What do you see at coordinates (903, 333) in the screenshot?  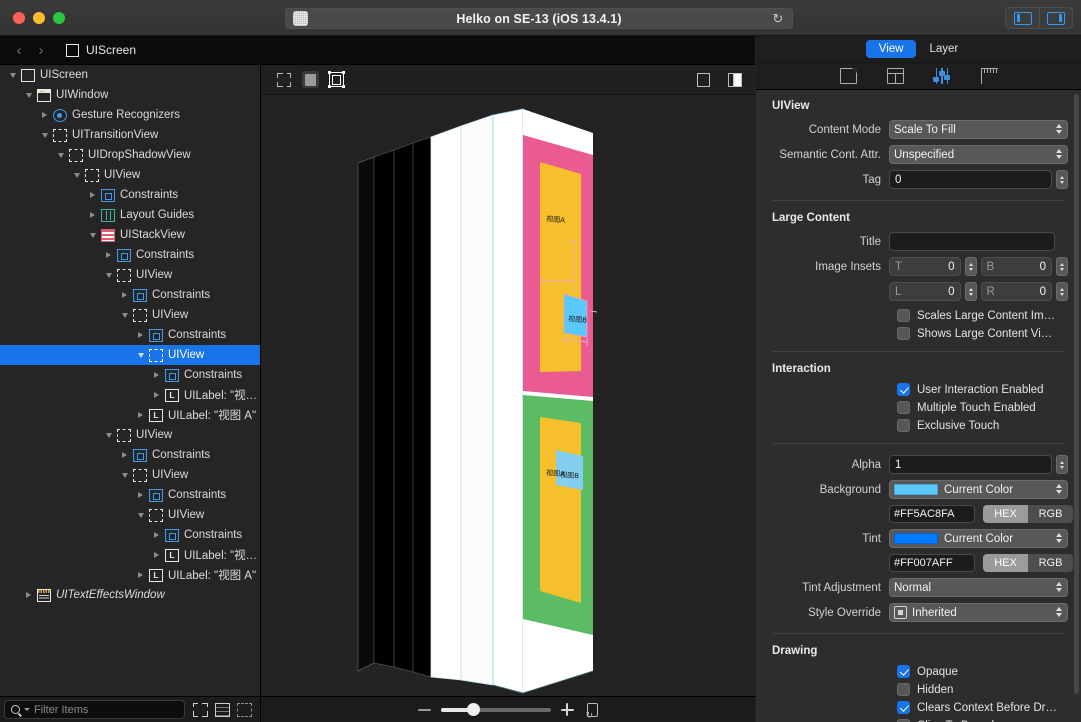 I see `shows-large-content-checkbox` at bounding box center [903, 333].